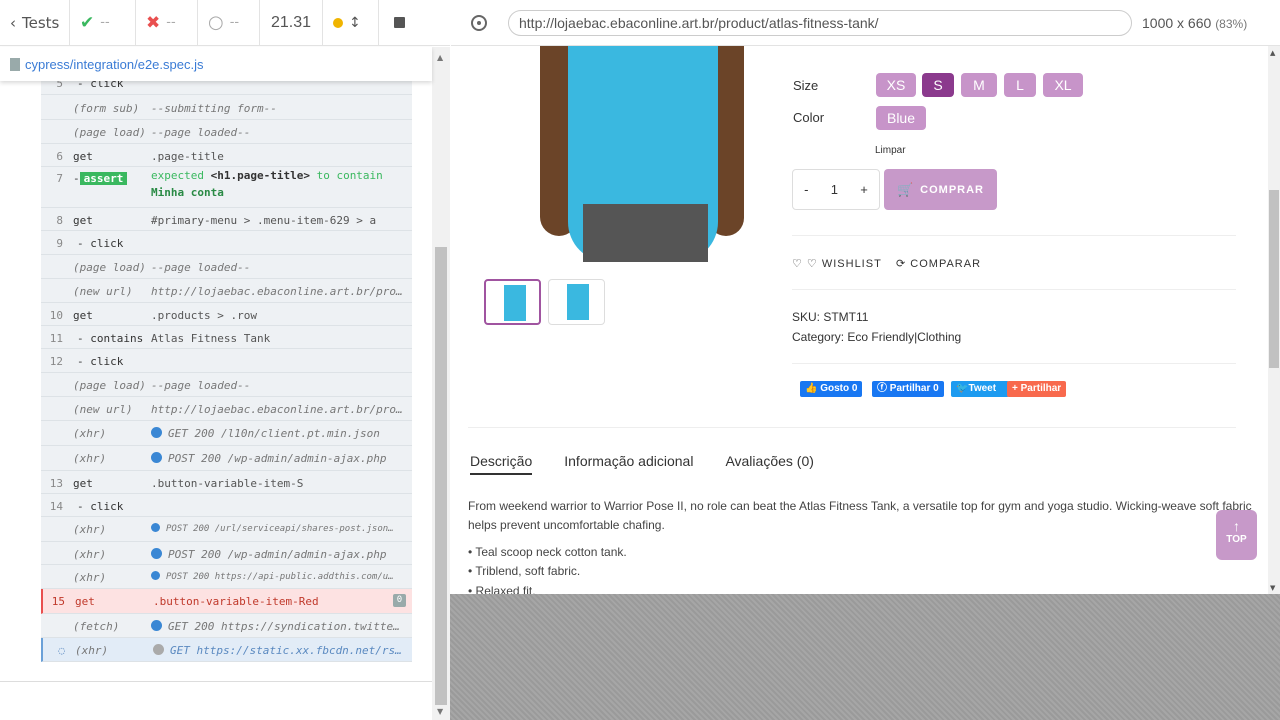  I want to click on spec-file-bar: cypress/integration/e2e.spec.js, so click(216, 64).